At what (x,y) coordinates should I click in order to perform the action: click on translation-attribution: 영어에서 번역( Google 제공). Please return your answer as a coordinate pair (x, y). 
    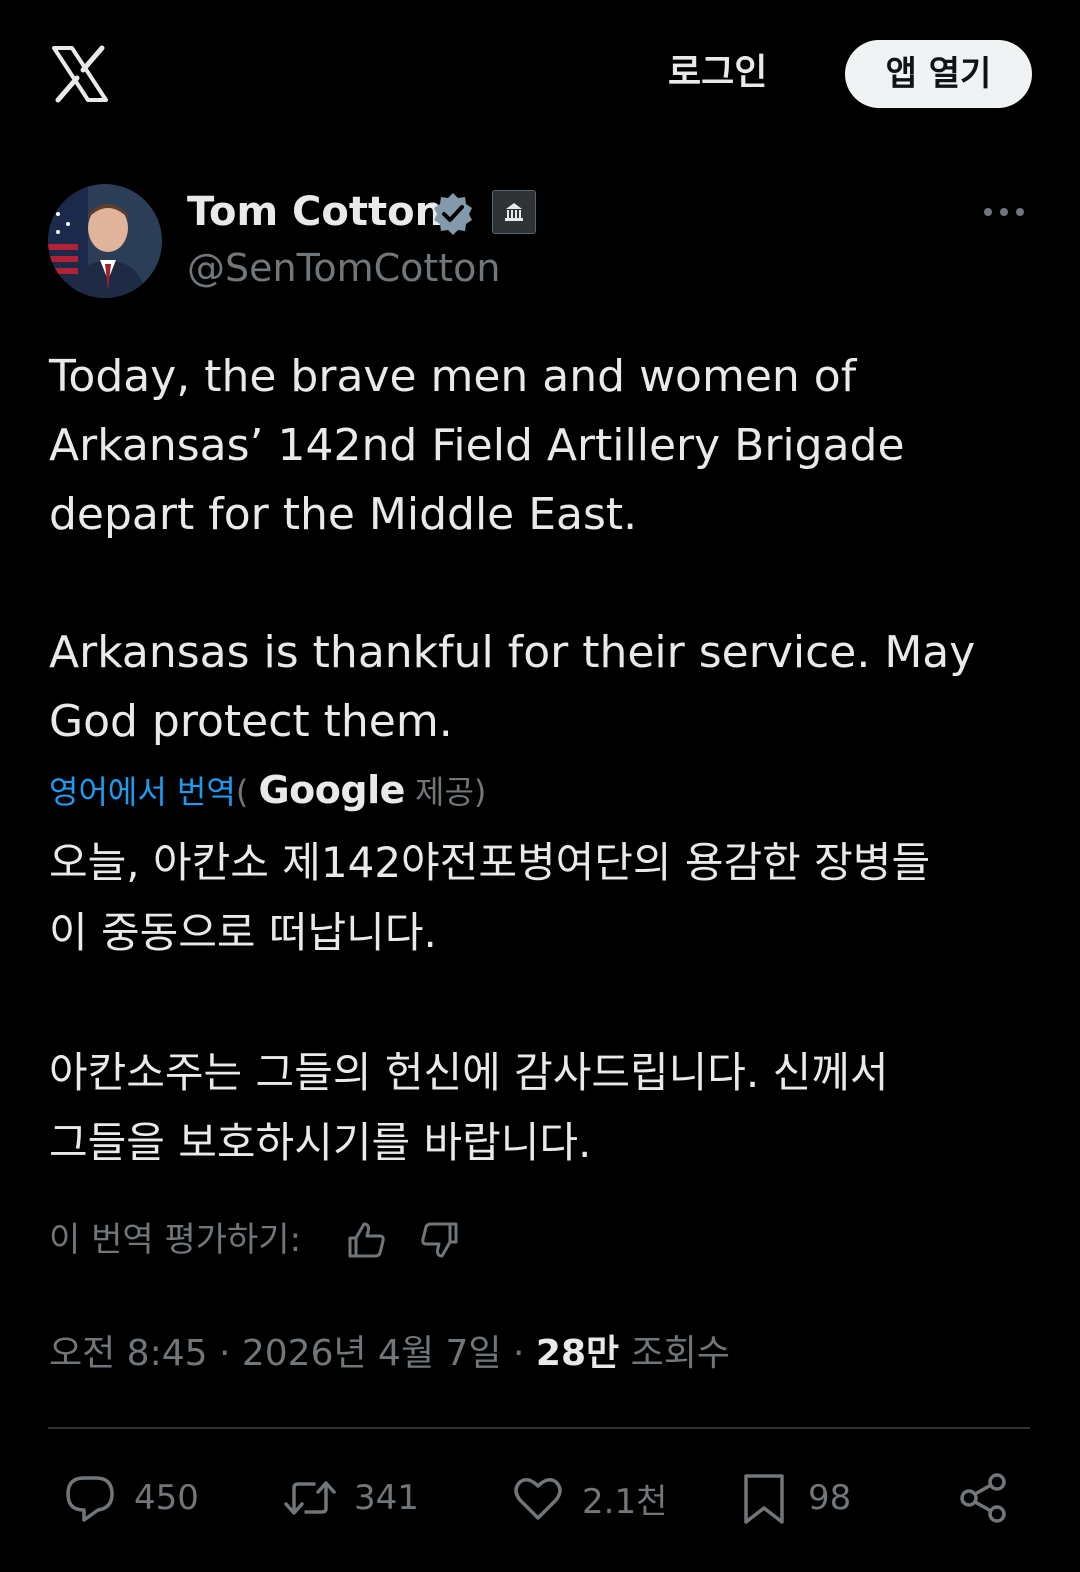
    Looking at the image, I should click on (267, 790).